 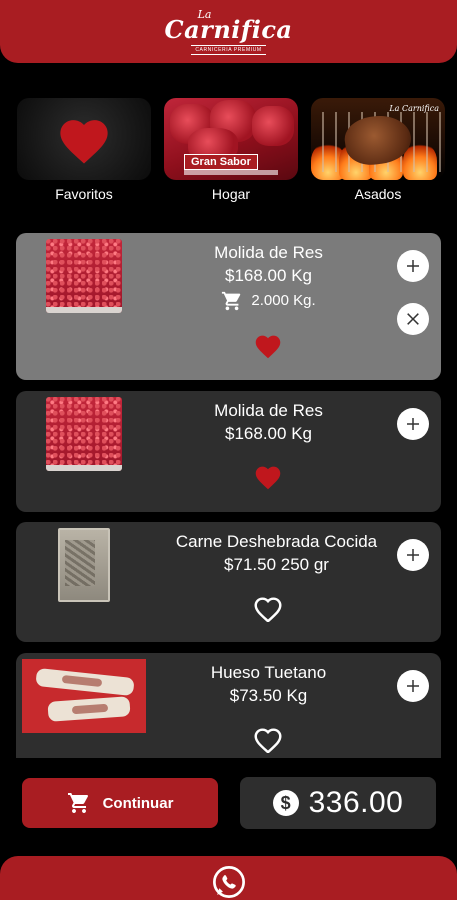 What do you see at coordinates (231, 139) in the screenshot?
I see `category-hogar-image: Gran Sabor` at bounding box center [231, 139].